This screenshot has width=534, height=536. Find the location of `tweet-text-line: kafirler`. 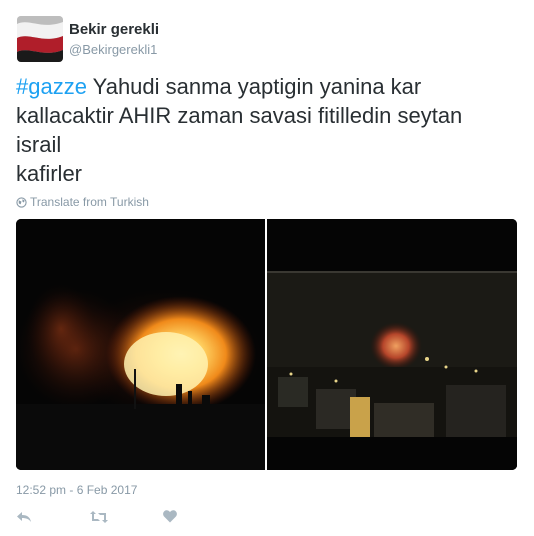

tweet-text-line: kafirler is located at coordinates (49, 173).